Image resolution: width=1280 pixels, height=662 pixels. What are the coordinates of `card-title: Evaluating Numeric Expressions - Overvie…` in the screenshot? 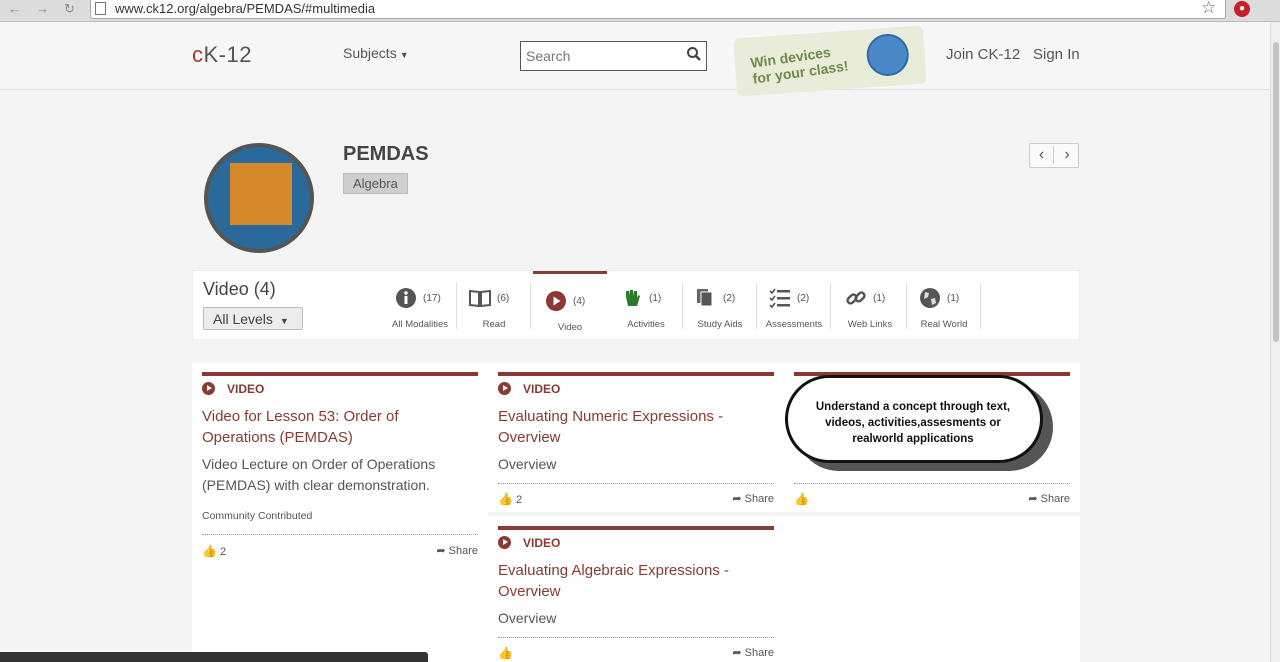 It's located at (633, 427).